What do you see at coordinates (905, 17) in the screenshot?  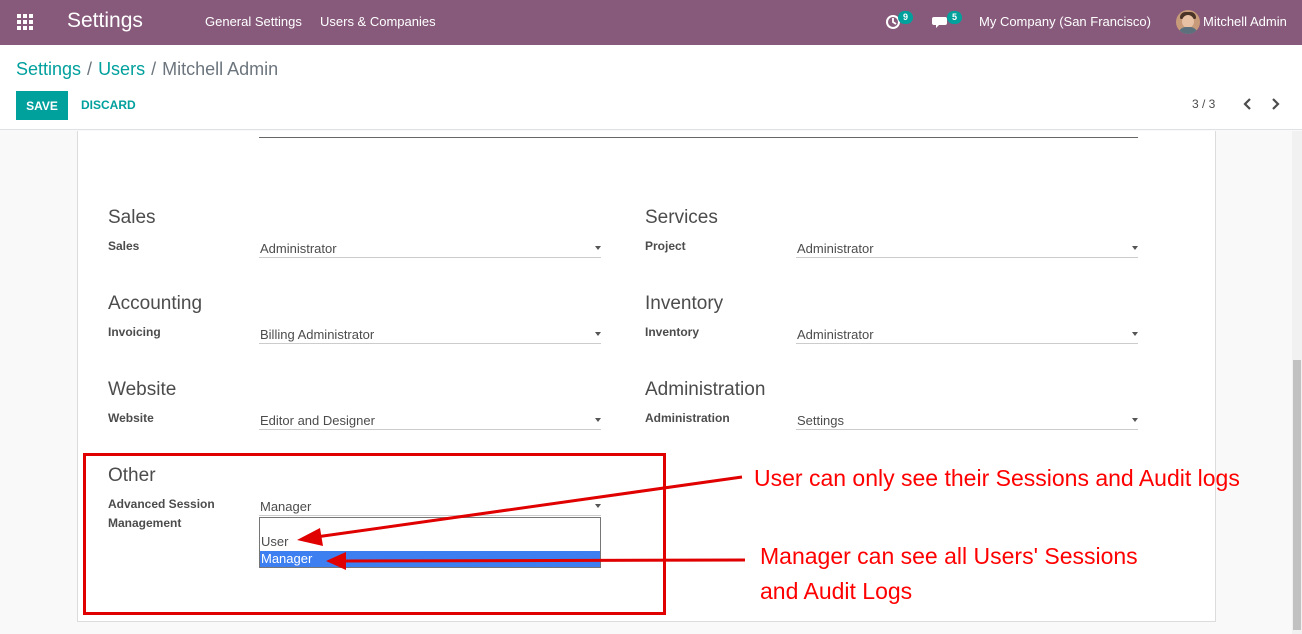 I see `activity-badge: 9` at bounding box center [905, 17].